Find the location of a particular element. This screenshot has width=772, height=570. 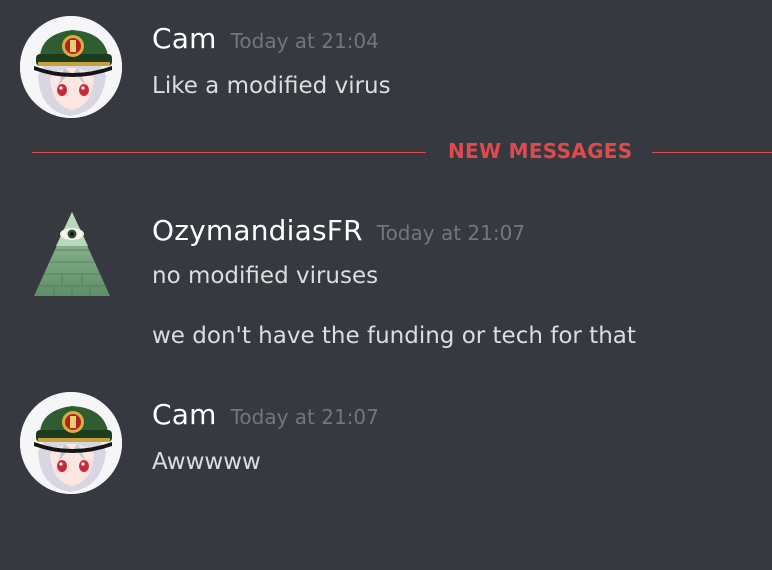

message-text: Like a modified virus is located at coordinates (271, 86).